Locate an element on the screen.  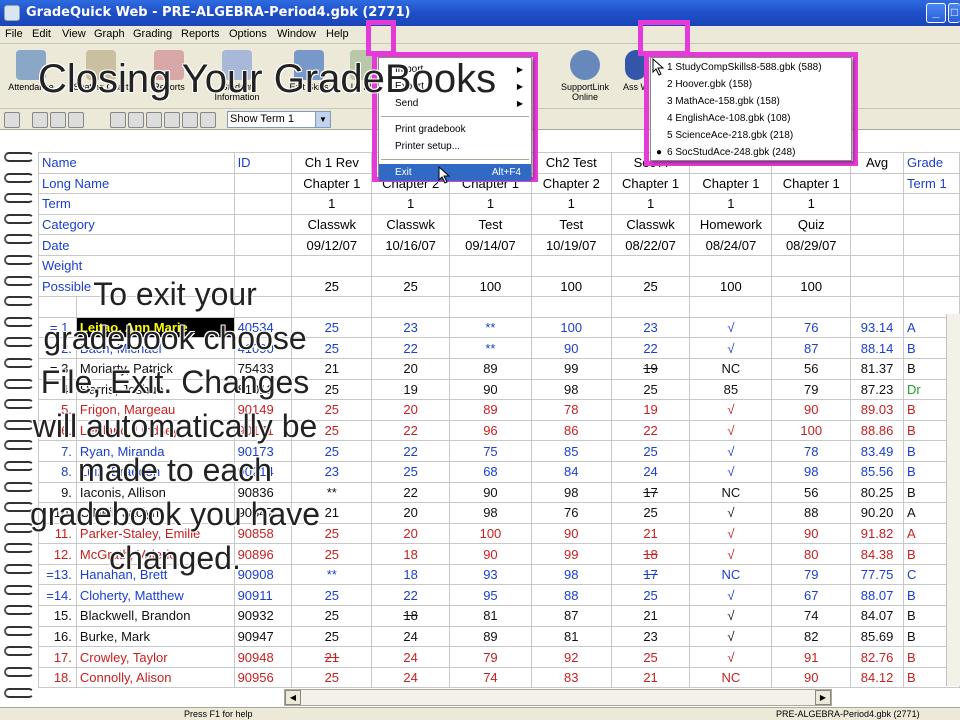
window-item-4: 4 EnglishAce-108.gbk (108) is located at coordinates (751, 118).